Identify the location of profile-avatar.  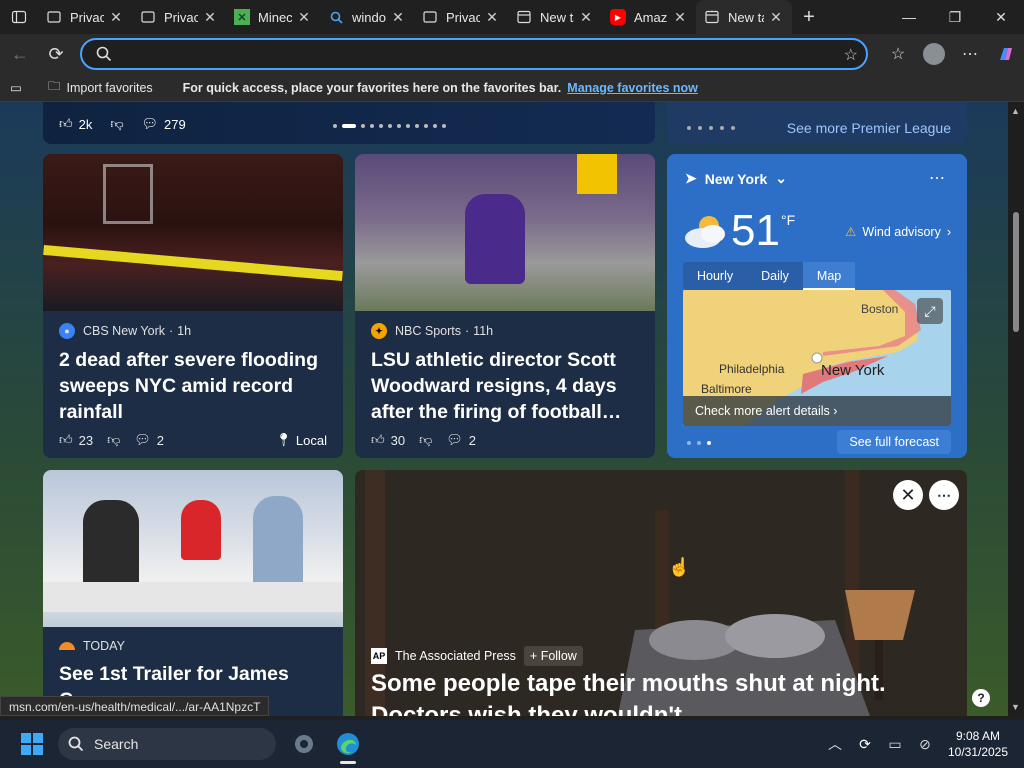
(934, 54).